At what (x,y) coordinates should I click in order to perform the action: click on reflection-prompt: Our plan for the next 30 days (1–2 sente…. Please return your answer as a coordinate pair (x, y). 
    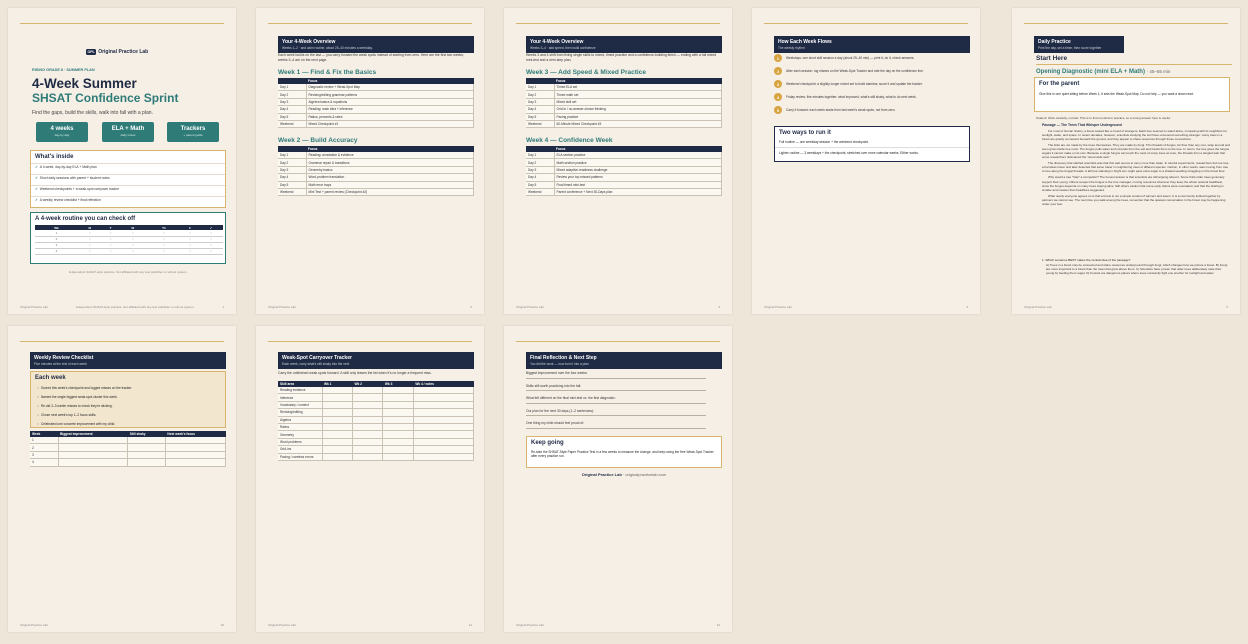
    Looking at the image, I should click on (616, 412).